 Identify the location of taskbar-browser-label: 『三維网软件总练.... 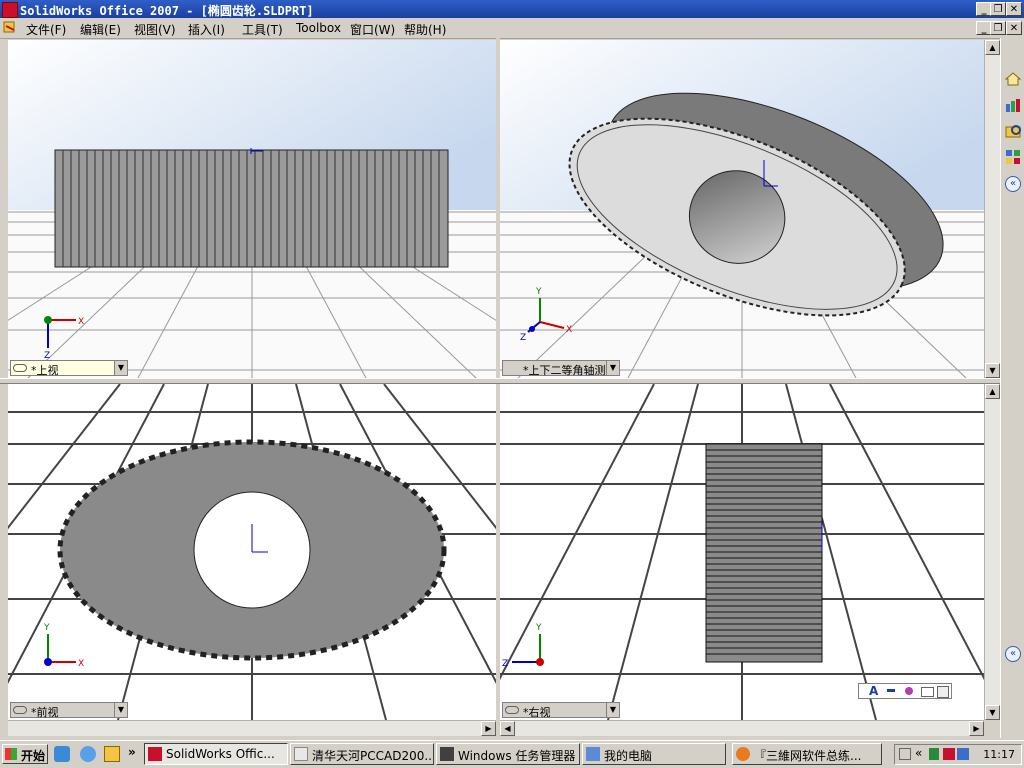
(808, 756).